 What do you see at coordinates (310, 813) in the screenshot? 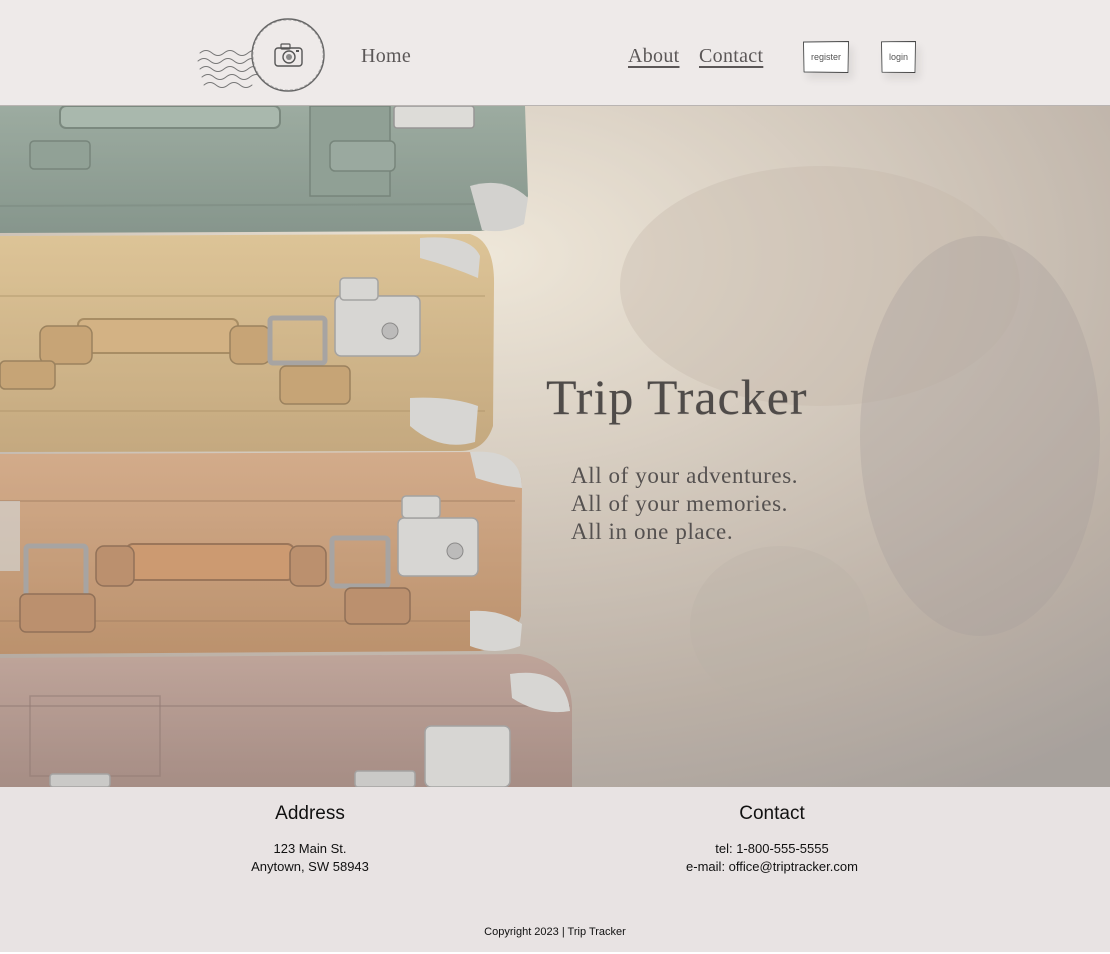
I see `footer-address-heading: Address` at bounding box center [310, 813].